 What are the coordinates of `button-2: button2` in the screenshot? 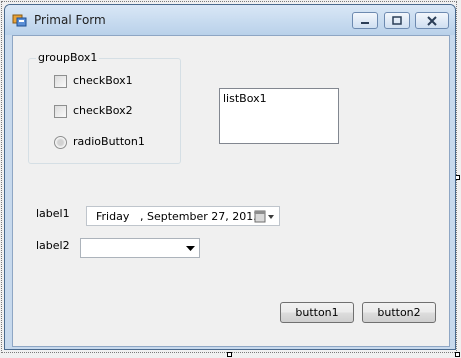 It's located at (399, 312).